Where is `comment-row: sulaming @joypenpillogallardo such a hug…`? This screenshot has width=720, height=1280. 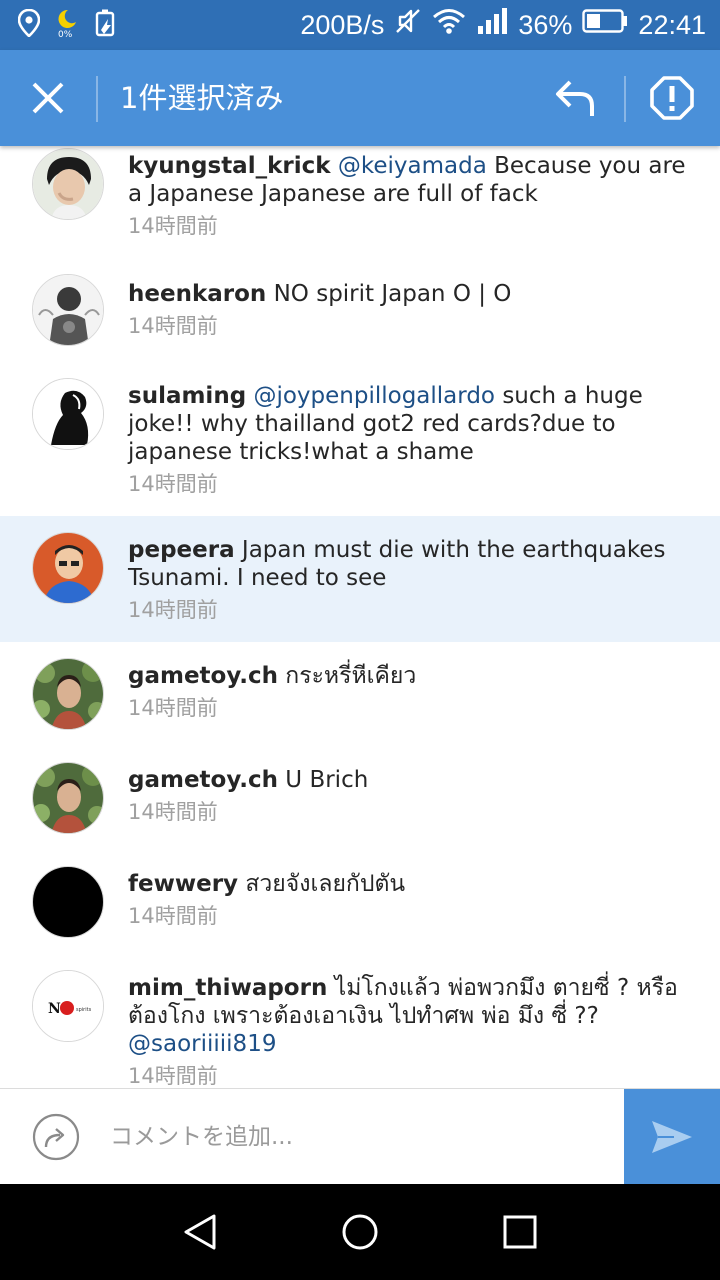
comment-row: sulaming @joypenpillogallardo such a hug… is located at coordinates (360, 431).